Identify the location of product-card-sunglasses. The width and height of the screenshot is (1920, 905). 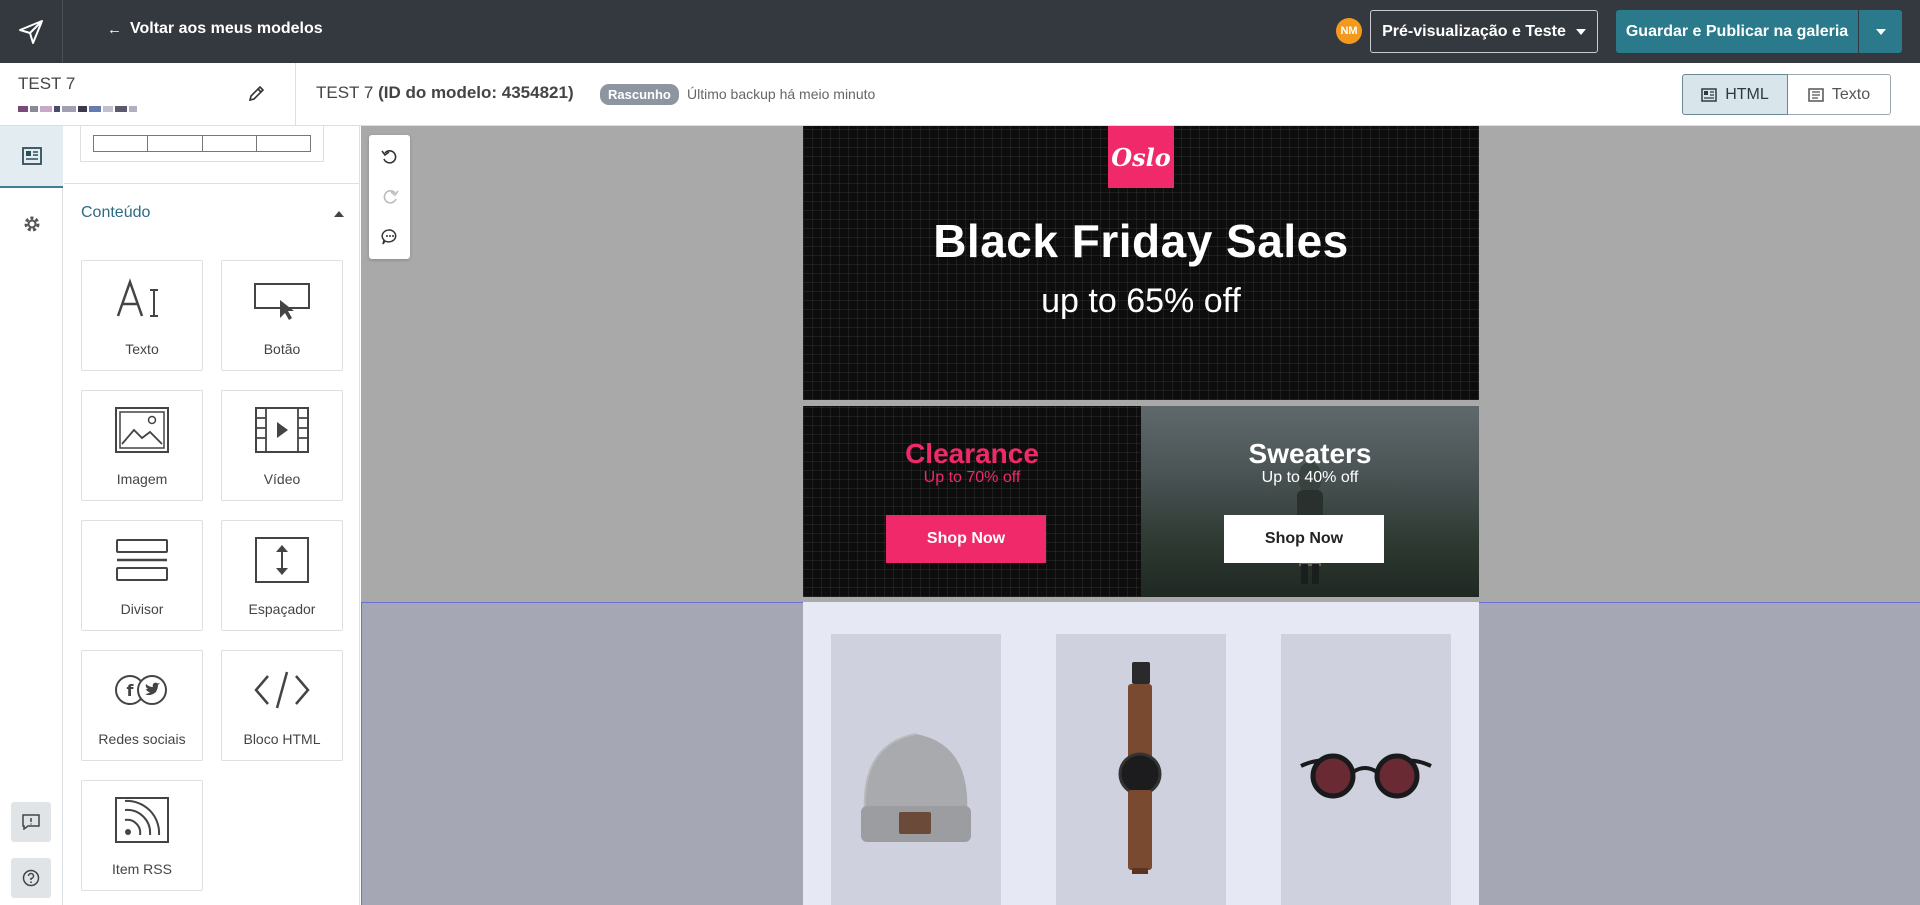
(1366, 769).